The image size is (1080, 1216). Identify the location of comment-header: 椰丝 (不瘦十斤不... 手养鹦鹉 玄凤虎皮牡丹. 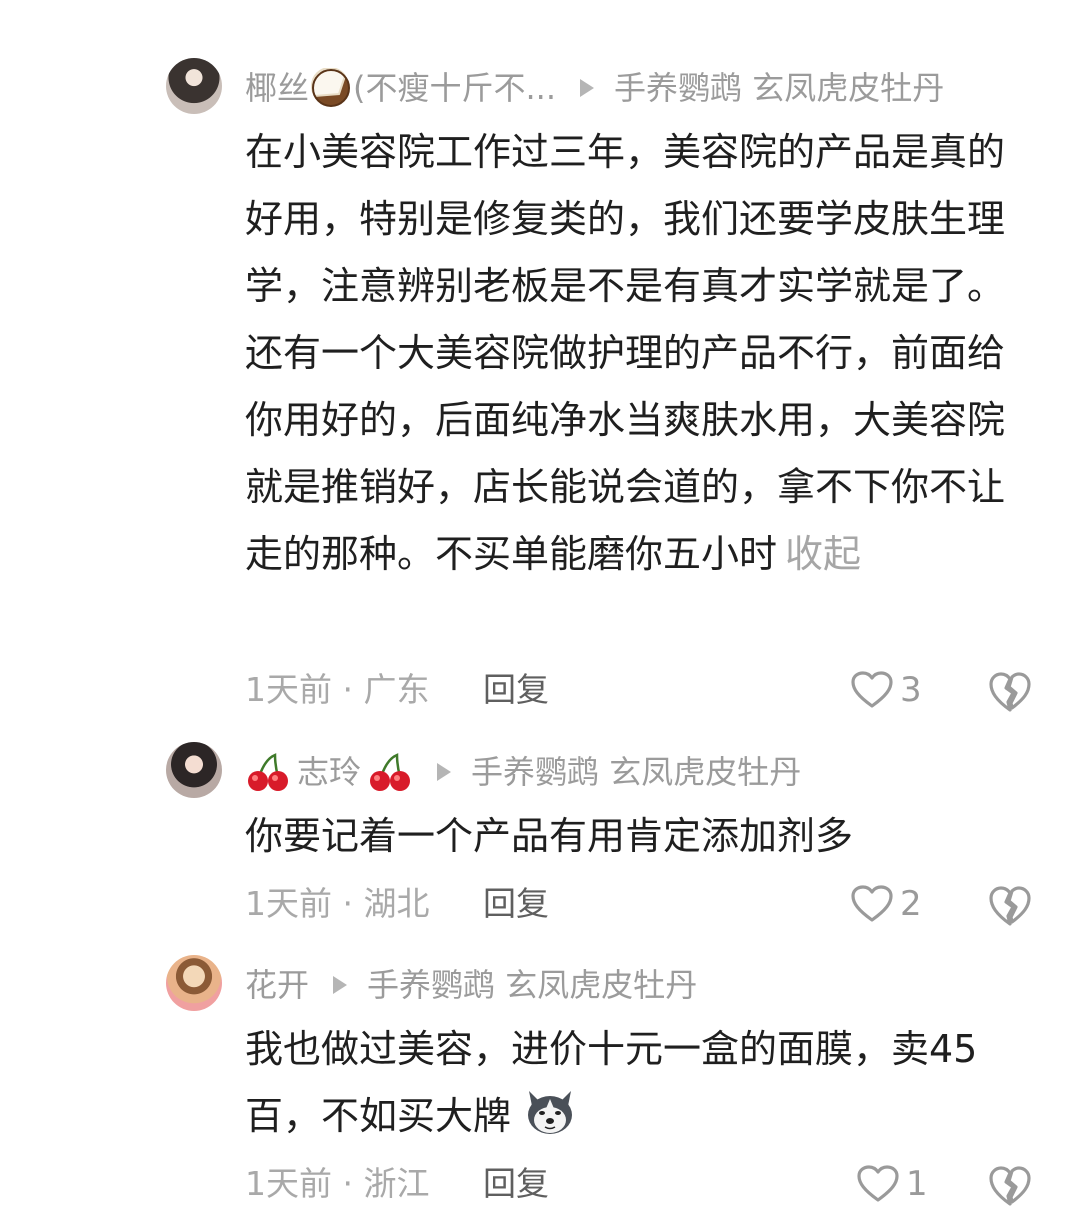
(594, 88).